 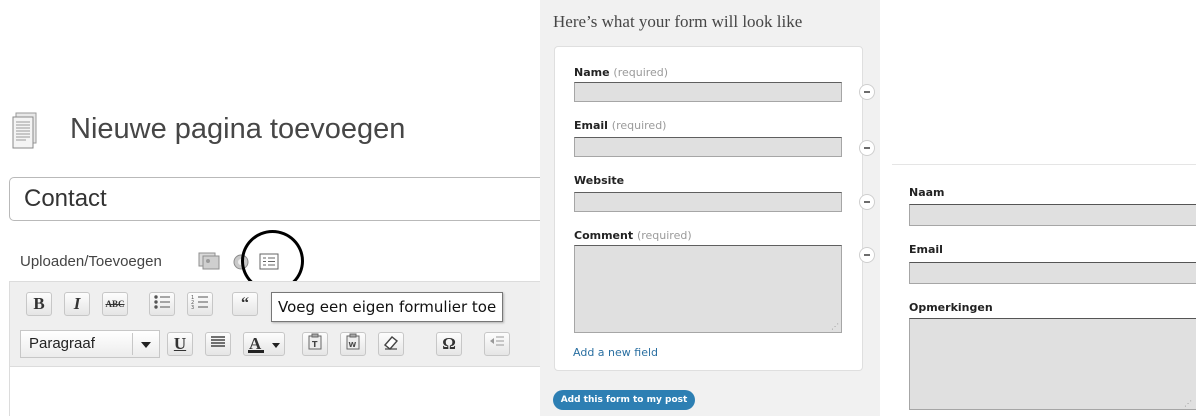 I want to click on field-label-email: Email (required), so click(x=620, y=125).